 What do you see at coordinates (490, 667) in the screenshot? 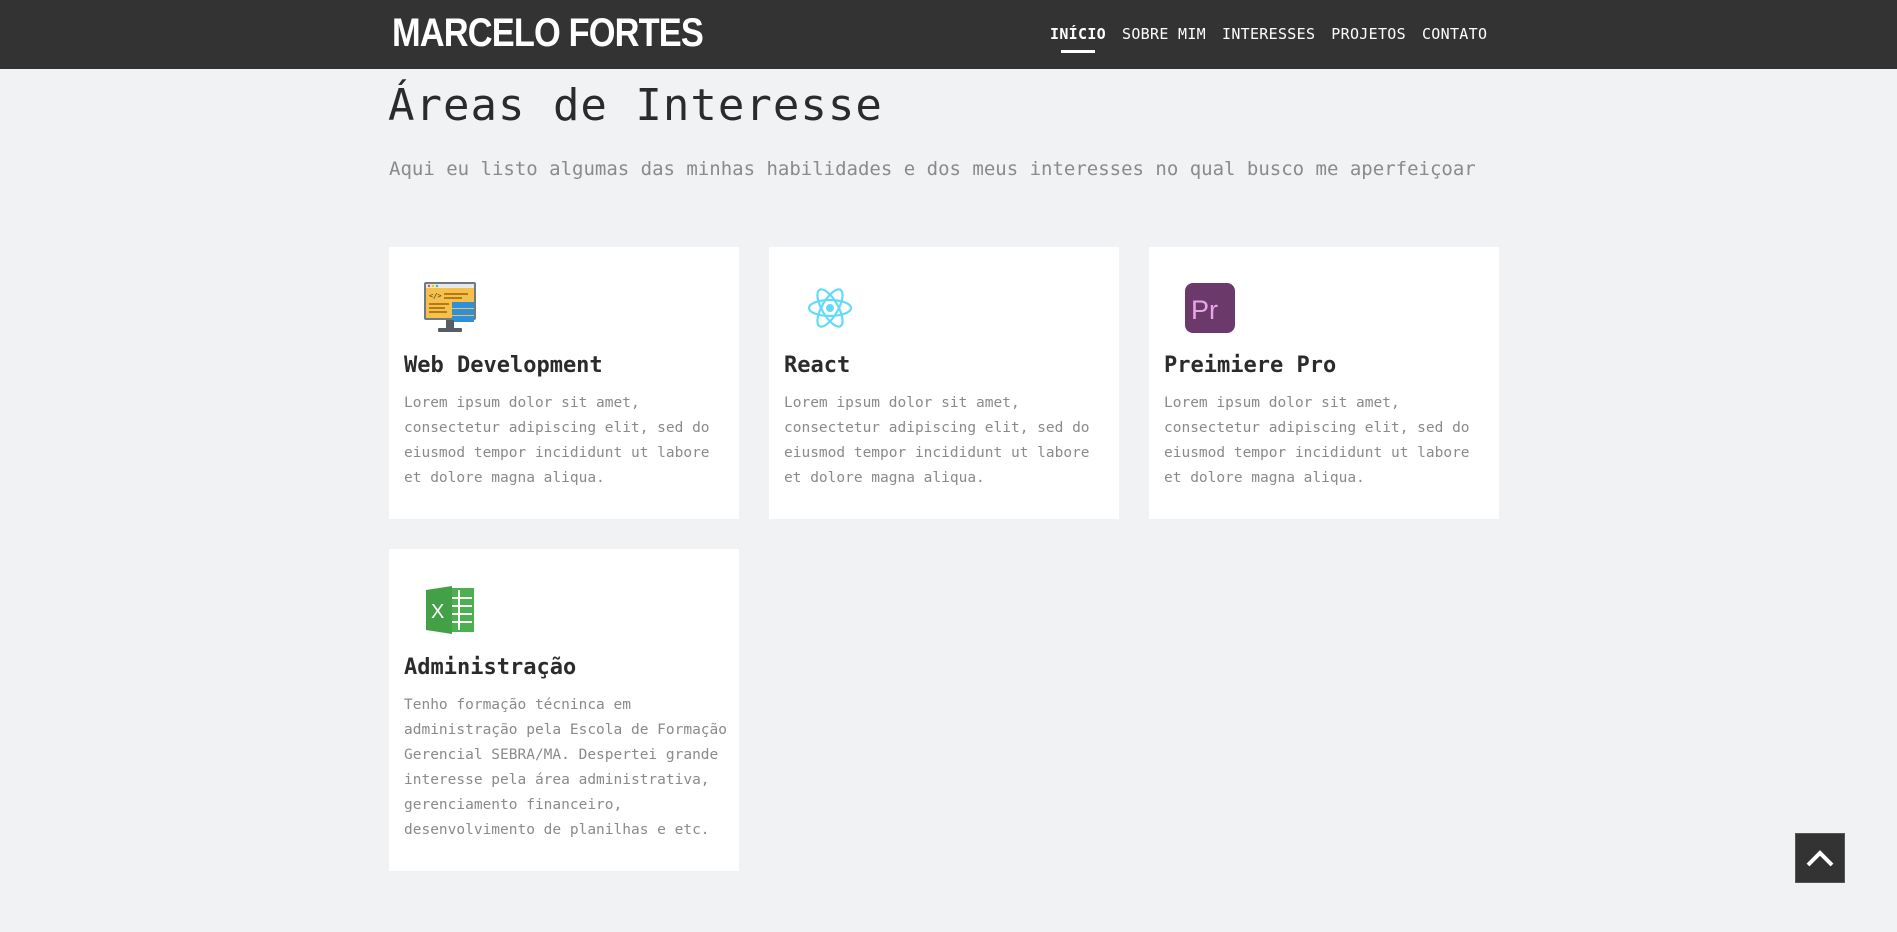
I see `card-title: Administração` at bounding box center [490, 667].